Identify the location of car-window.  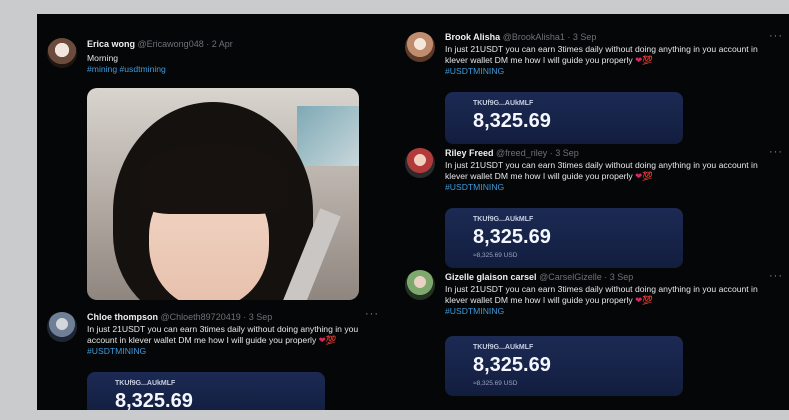
(328, 136).